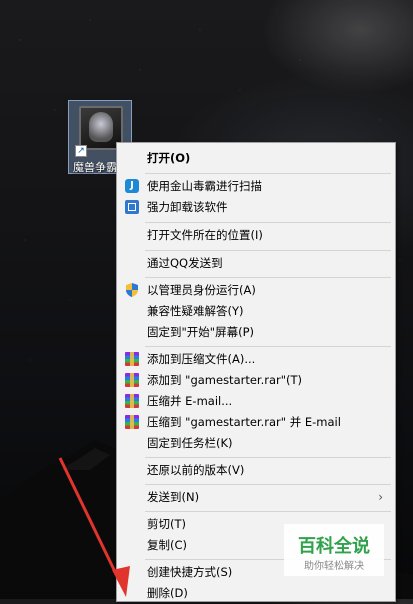 This screenshot has height=604, width=413. Describe the element at coordinates (132, 290) in the screenshot. I see `uac-shield-icon` at that location.